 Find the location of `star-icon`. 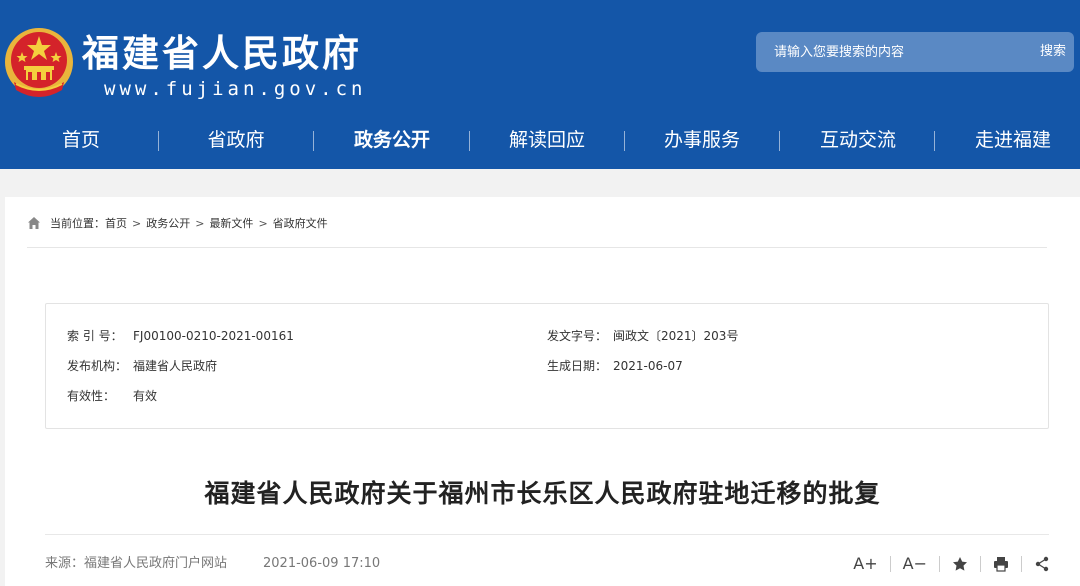

star-icon is located at coordinates (960, 564).